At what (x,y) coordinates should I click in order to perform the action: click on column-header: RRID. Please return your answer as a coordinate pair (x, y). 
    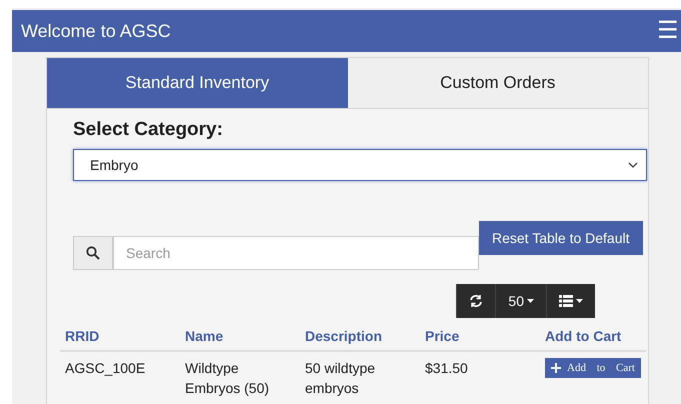
    Looking at the image, I should click on (120, 336).